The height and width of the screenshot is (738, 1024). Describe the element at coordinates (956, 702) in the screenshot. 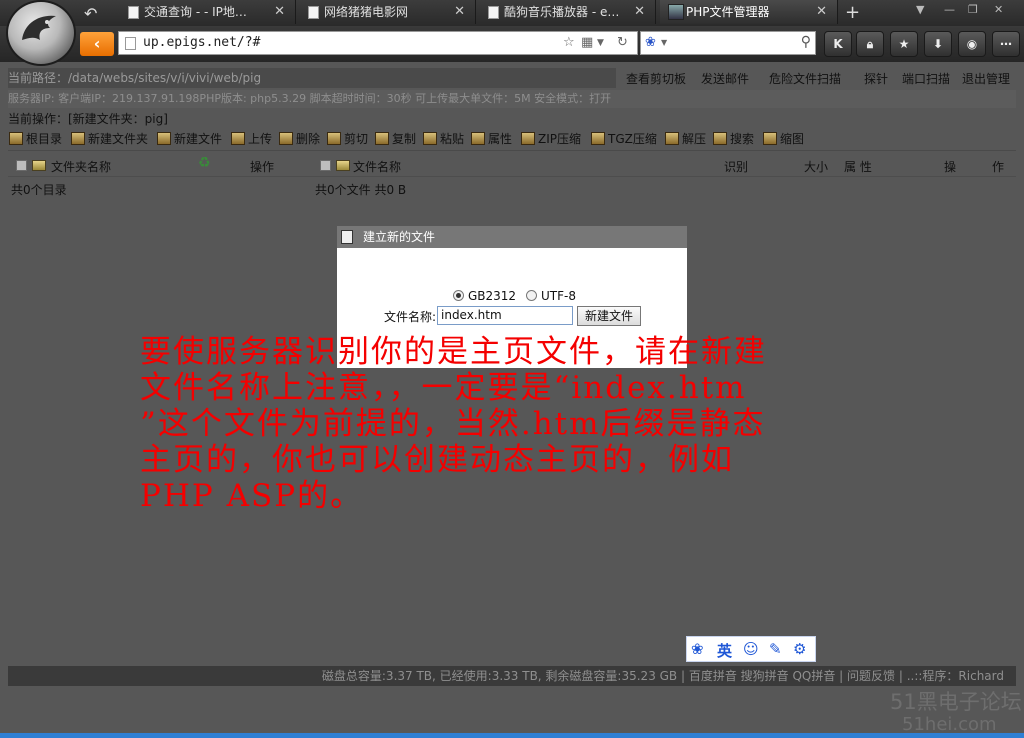

I see `watermark-title: 51黑电子论坛` at that location.